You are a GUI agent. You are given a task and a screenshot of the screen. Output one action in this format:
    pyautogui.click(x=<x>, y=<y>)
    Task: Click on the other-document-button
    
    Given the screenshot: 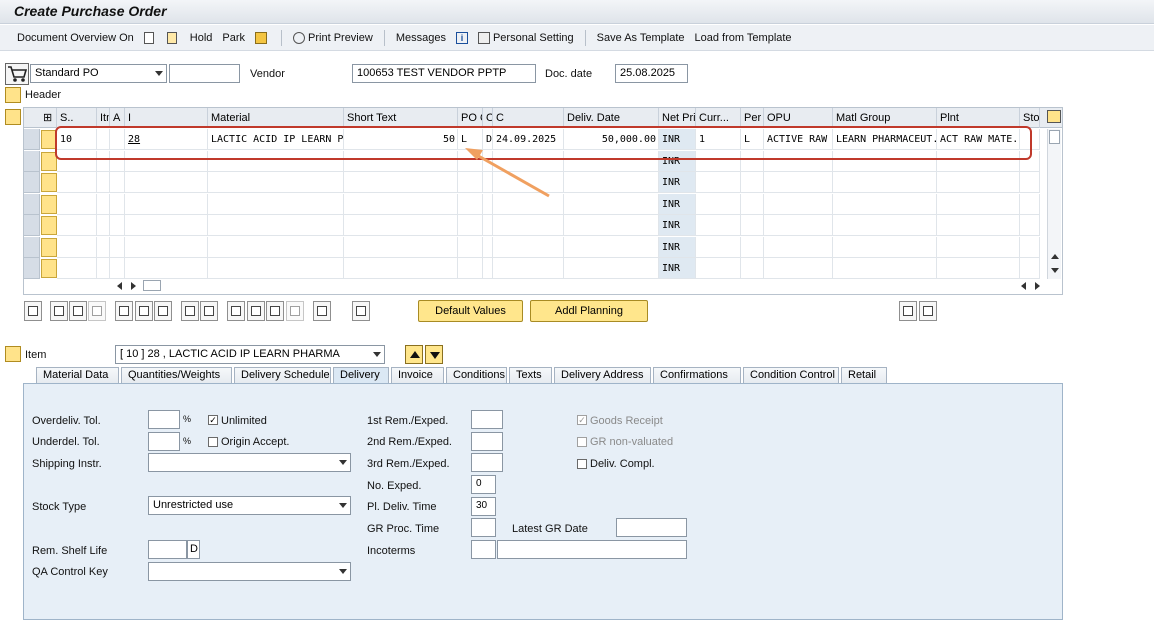 What is the action you would take?
    pyautogui.click(x=173, y=38)
    